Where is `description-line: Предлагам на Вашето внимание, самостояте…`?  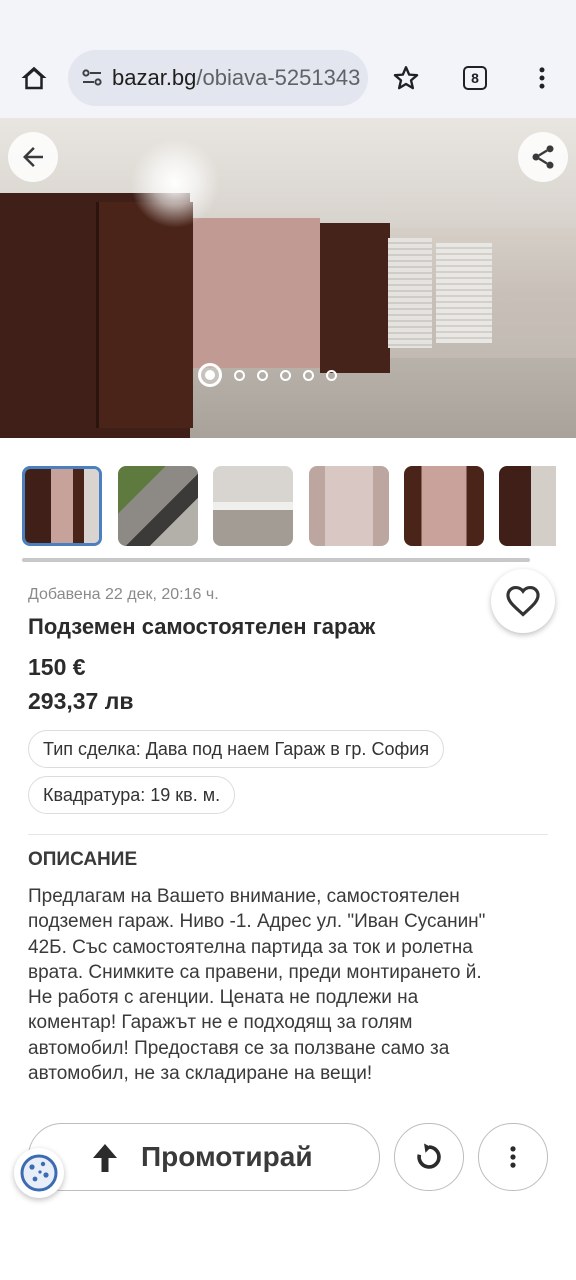 description-line: Предлагам на Вашето внимание, самостояте… is located at coordinates (244, 896).